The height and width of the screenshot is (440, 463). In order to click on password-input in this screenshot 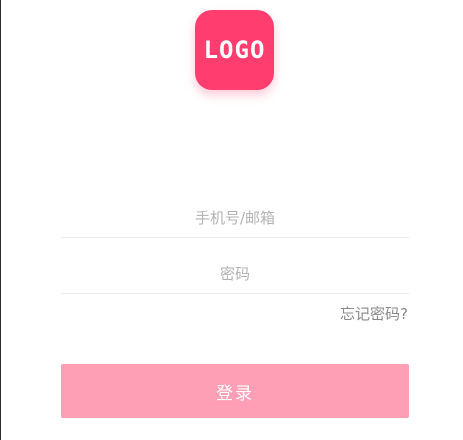, I will do `click(235, 273)`.